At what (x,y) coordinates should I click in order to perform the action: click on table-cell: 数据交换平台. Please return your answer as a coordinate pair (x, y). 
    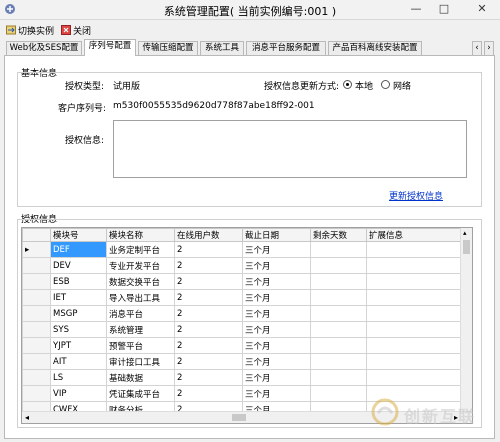
    Looking at the image, I should click on (140, 281).